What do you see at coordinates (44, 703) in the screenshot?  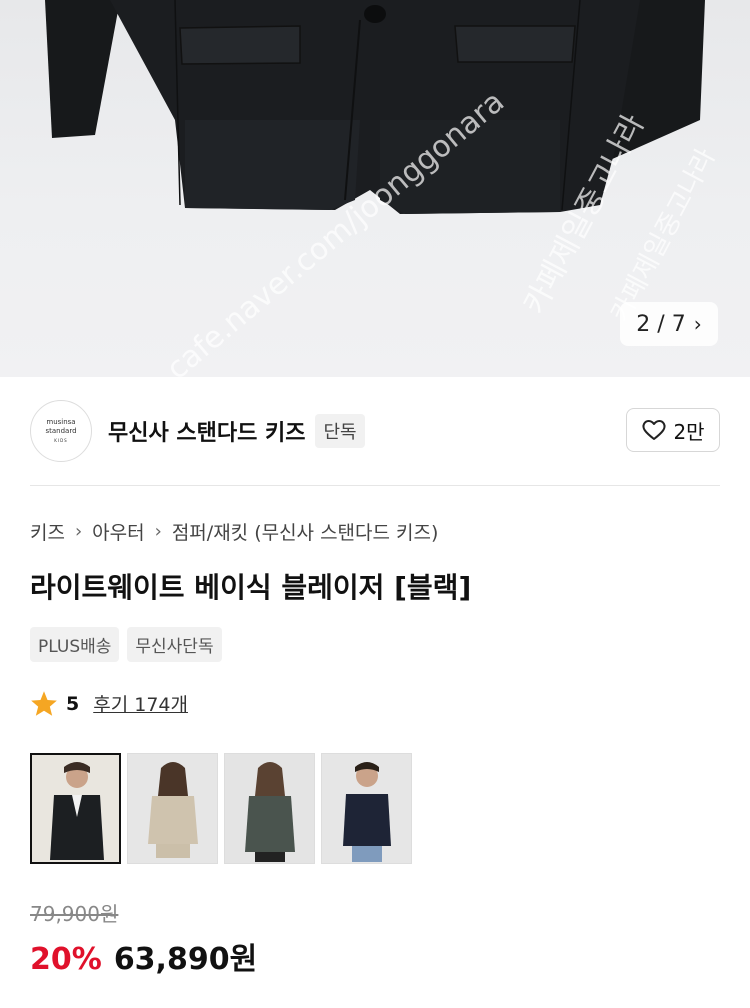 I see `star-icon` at bounding box center [44, 703].